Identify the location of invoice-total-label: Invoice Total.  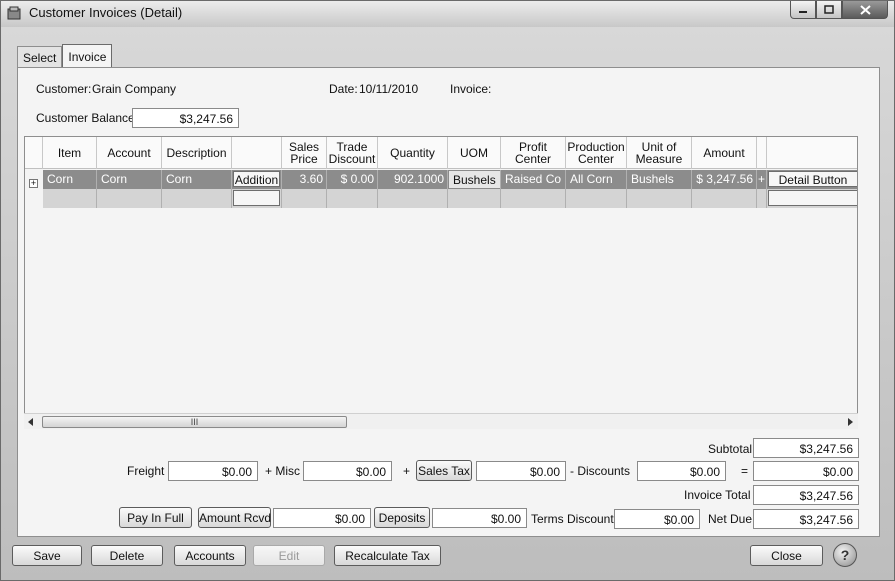
(717, 495).